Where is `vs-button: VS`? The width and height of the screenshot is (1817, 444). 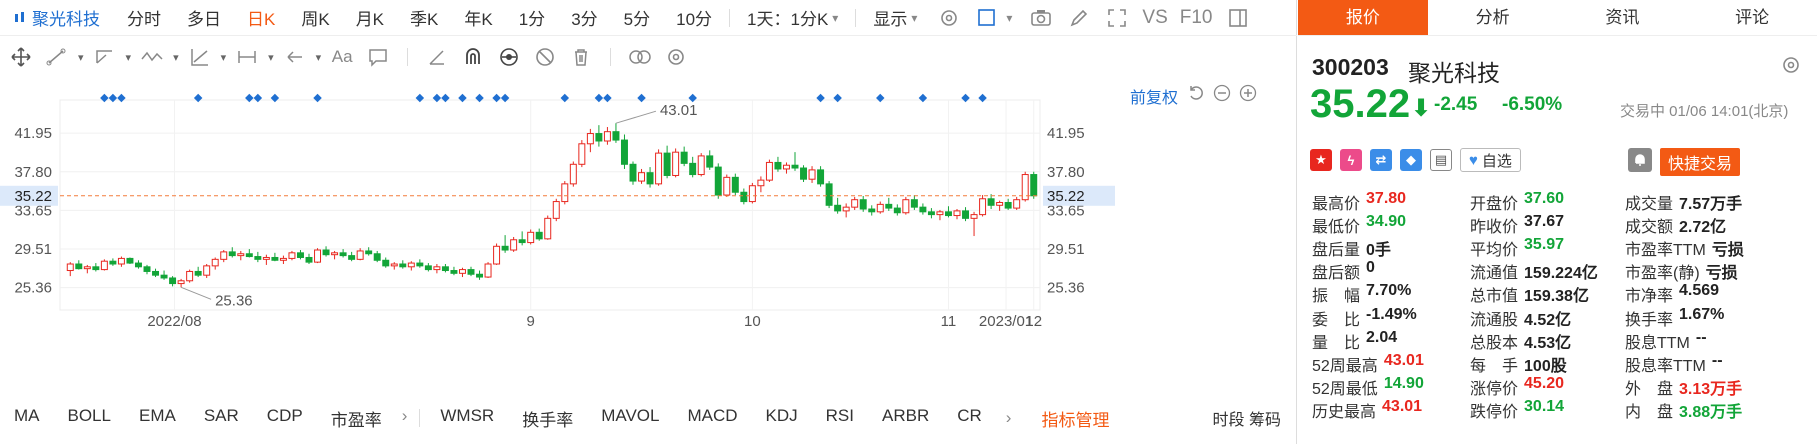
vs-button: VS is located at coordinates (1154, 18).